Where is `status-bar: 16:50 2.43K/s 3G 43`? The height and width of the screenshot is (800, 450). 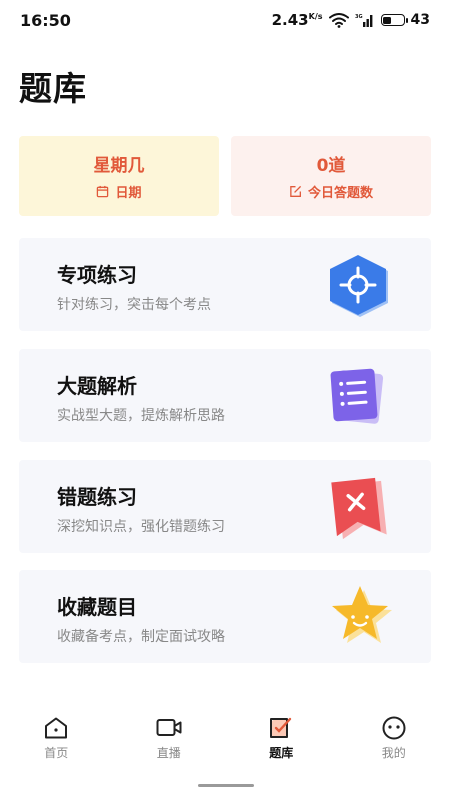
status-bar: 16:50 2.43K/s 3G 43 is located at coordinates (225, 20).